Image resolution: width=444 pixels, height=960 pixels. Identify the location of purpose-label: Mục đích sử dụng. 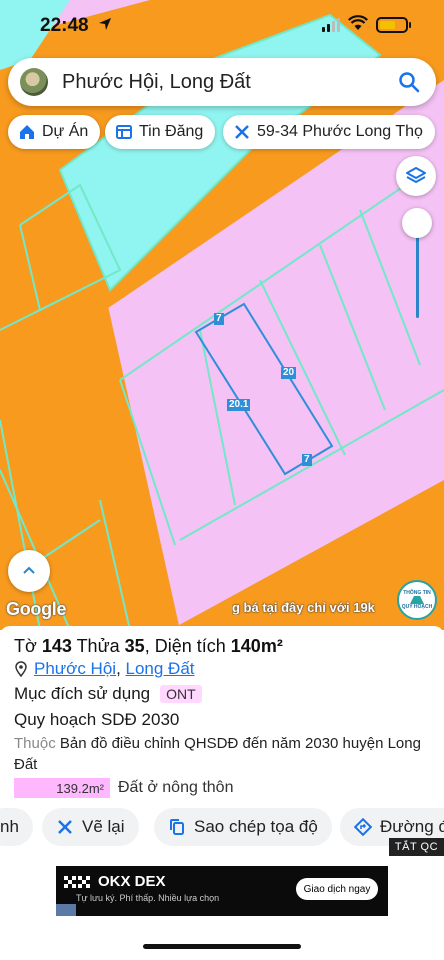
(82, 693).